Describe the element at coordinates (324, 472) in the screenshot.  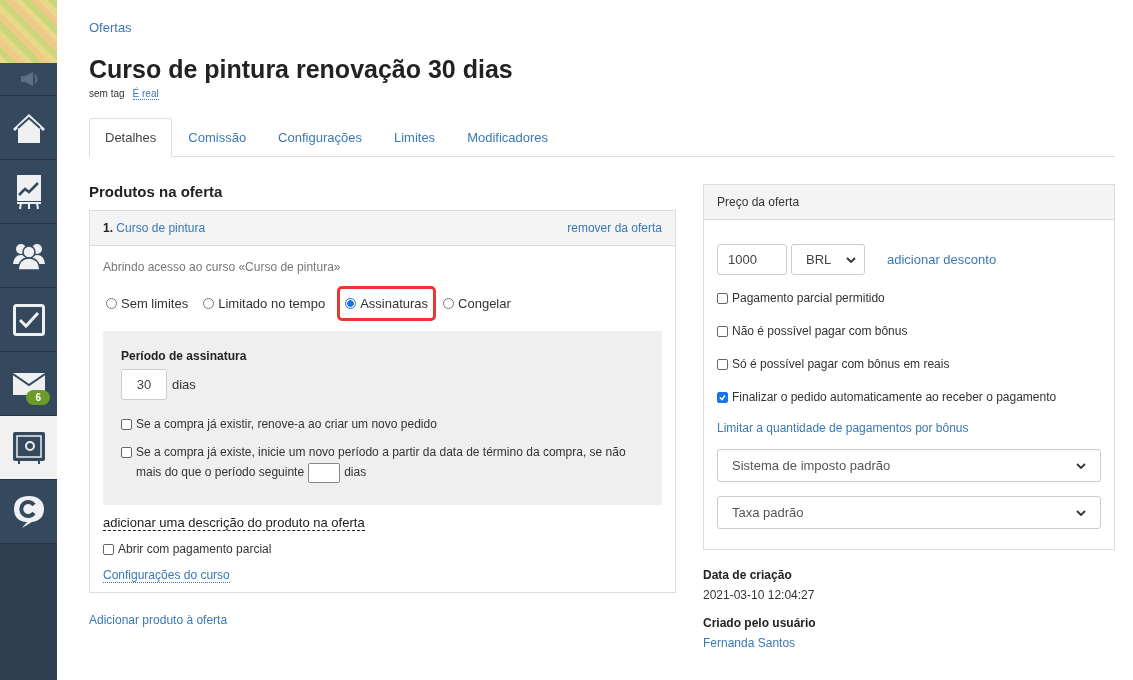
I see `days-input` at that location.